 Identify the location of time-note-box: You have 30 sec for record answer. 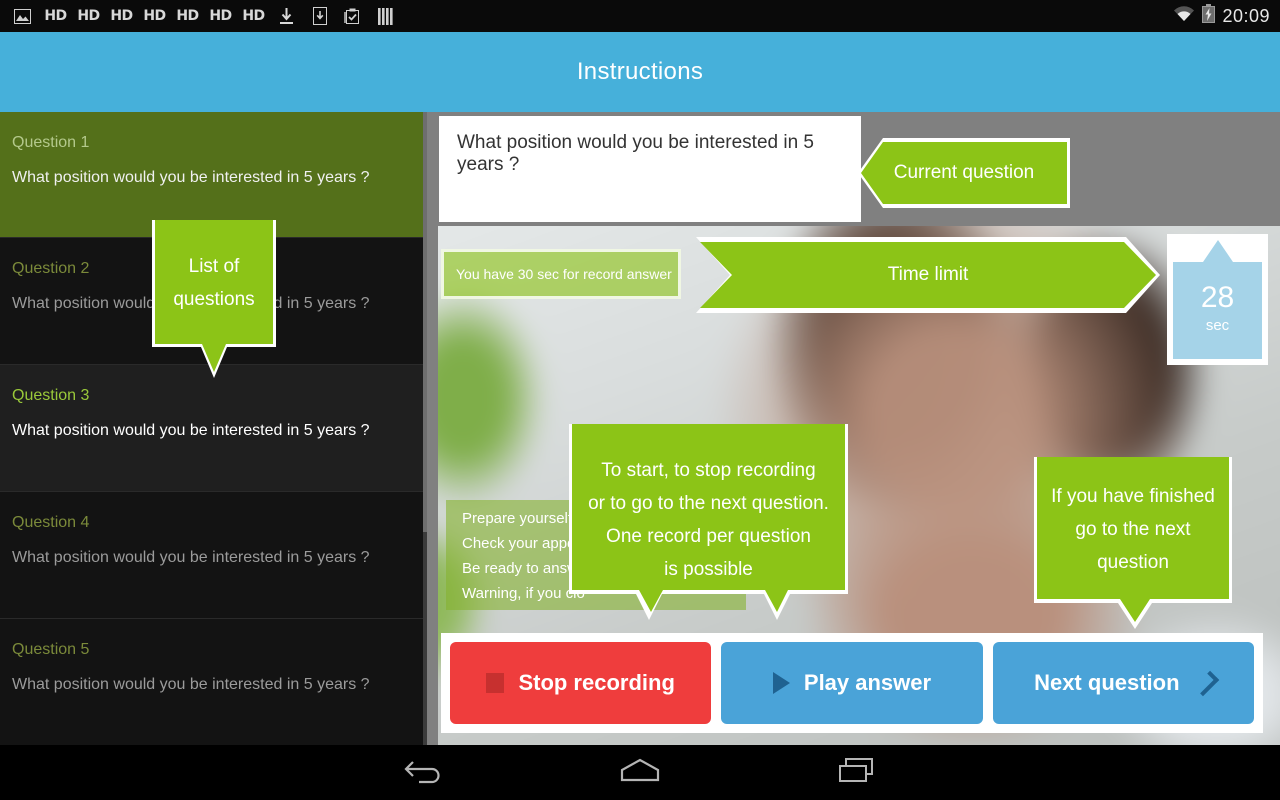
(561, 274).